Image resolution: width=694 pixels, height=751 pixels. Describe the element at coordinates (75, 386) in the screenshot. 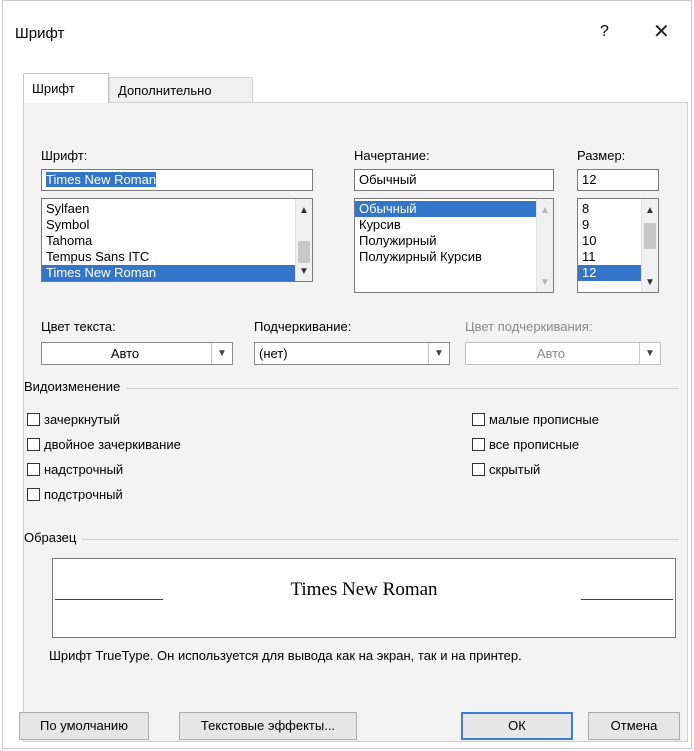

I see `effects-group-title: Видоизменение` at that location.